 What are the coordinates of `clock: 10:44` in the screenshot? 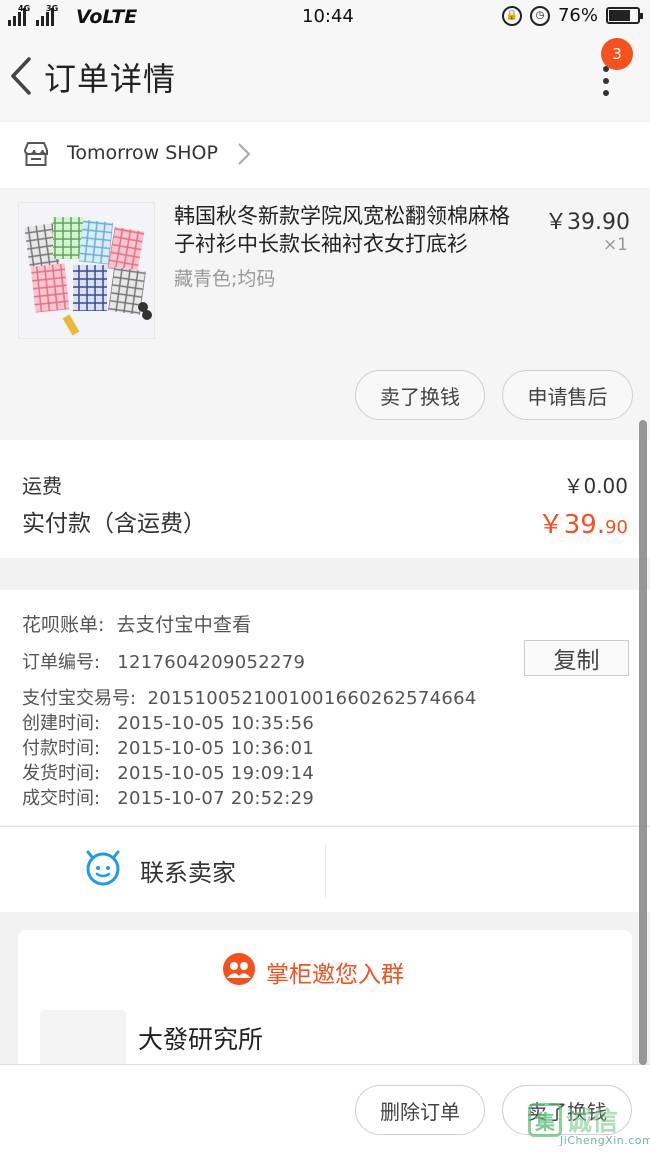 It's located at (328, 16).